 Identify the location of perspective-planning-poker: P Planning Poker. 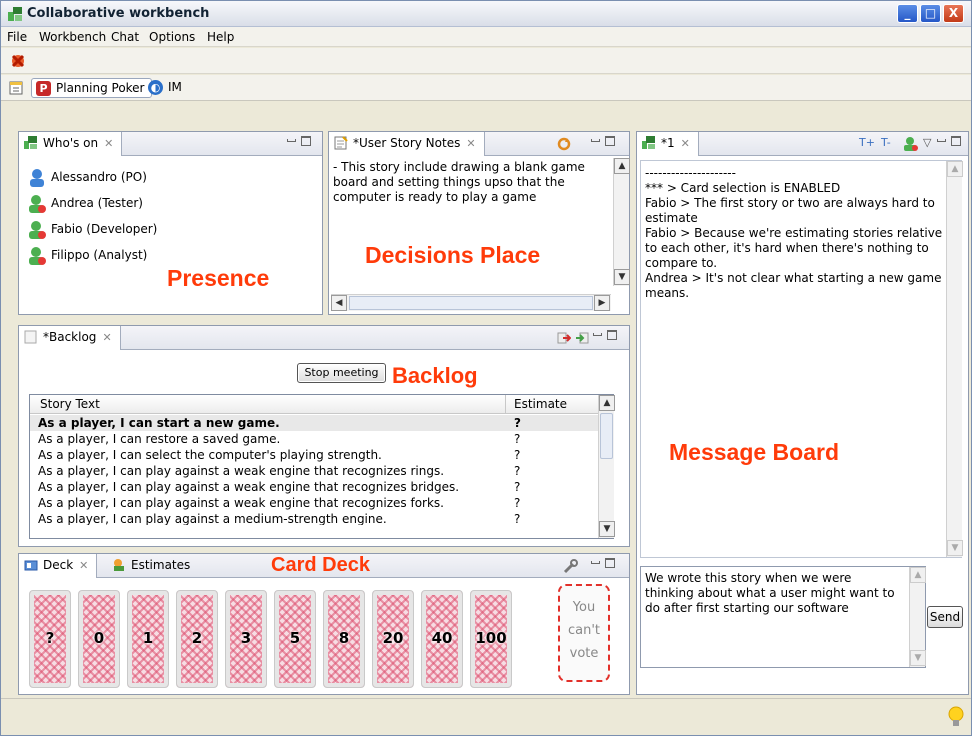
(91, 88).